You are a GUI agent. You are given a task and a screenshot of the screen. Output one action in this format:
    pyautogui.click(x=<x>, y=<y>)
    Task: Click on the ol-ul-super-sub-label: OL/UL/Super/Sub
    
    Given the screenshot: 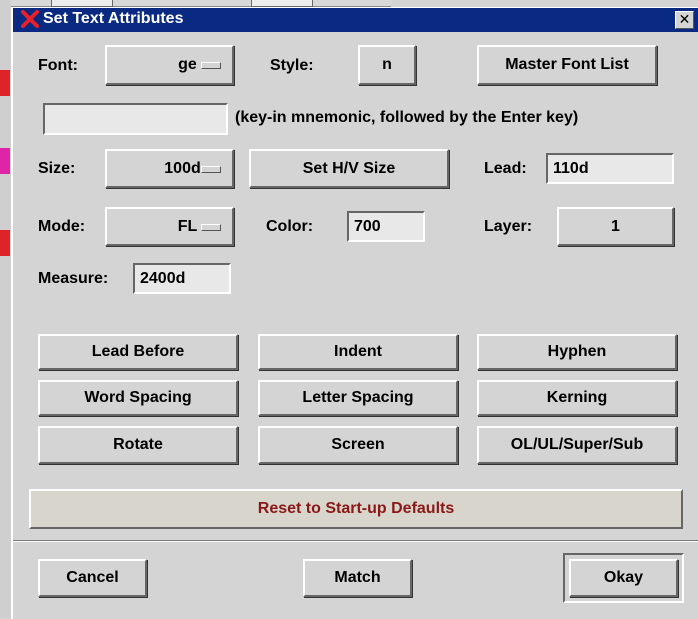 What is the action you would take?
    pyautogui.click(x=577, y=444)
    